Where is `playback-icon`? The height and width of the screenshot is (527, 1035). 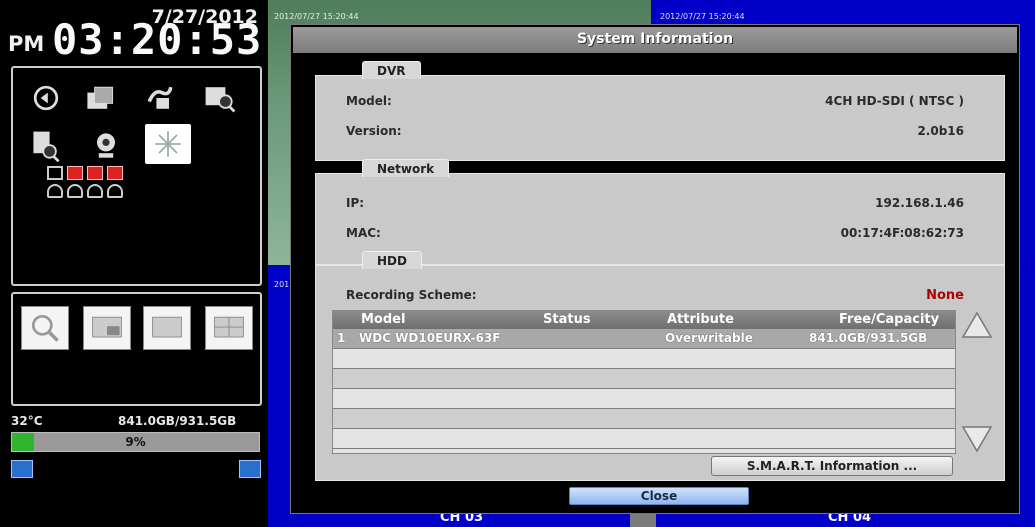 playback-icon is located at coordinates (46, 98).